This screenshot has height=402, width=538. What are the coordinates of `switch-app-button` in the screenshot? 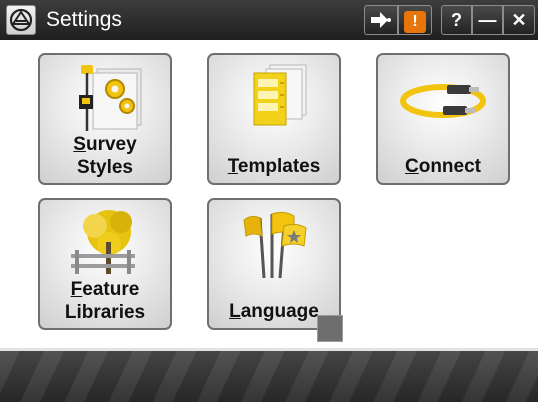 It's located at (381, 20).